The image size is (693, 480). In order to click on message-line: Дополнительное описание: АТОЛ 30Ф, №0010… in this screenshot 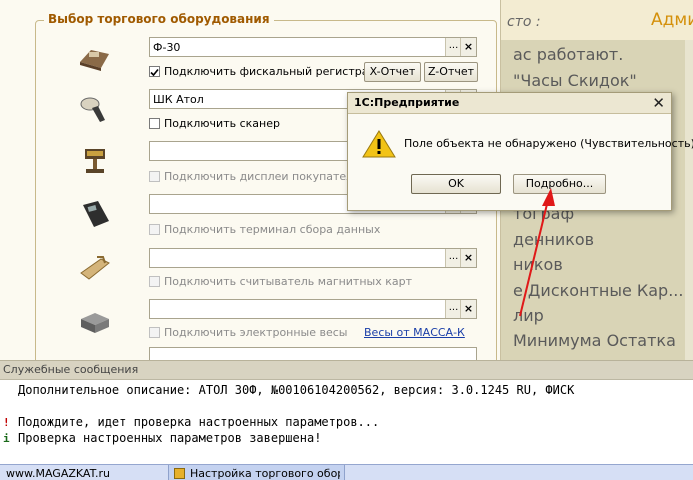, I will do `click(296, 390)`.